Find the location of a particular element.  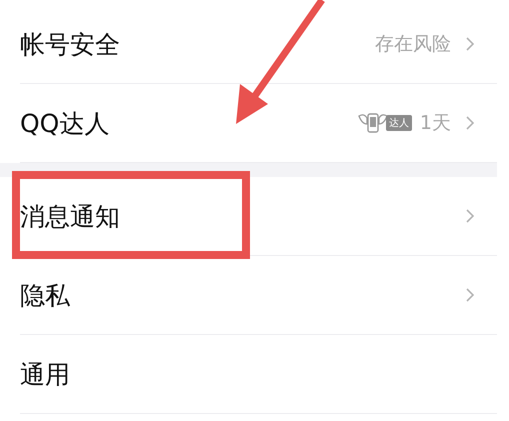

row-label: QQ达人 is located at coordinates (65, 124).